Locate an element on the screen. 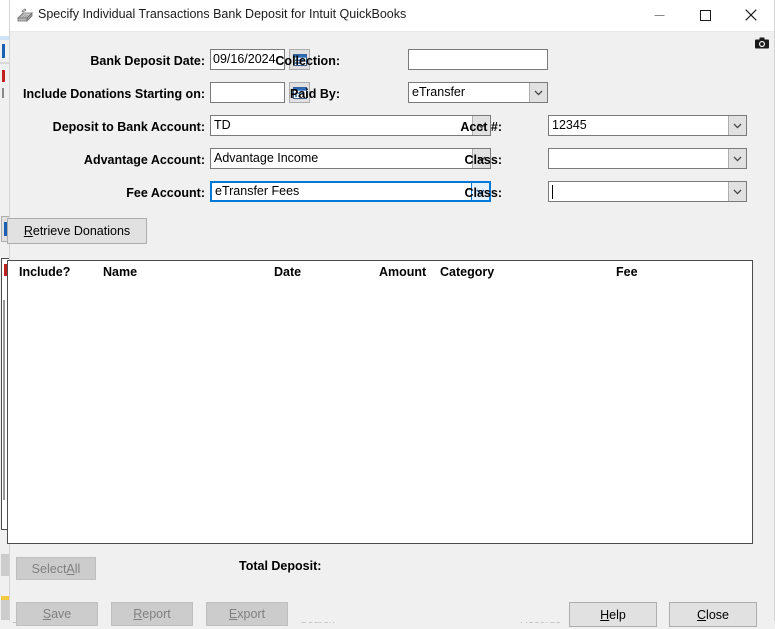 This screenshot has height=629, width=775. collection-label: Collection: is located at coordinates (307, 61).